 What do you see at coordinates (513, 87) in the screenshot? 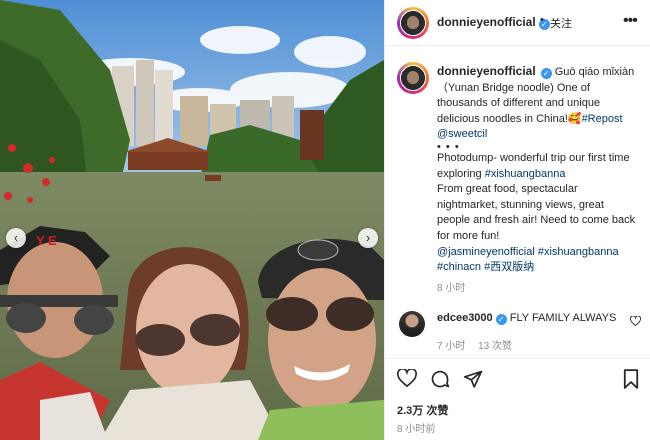
I see `caption-line-2: （Yunan Bridge noodle) One of` at bounding box center [513, 87].